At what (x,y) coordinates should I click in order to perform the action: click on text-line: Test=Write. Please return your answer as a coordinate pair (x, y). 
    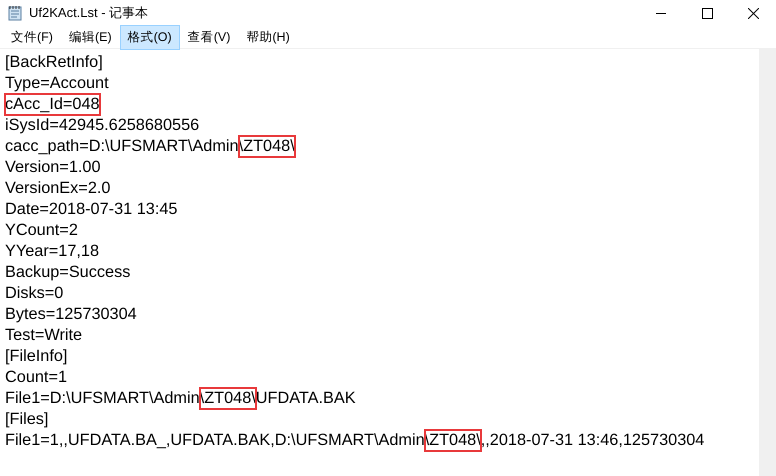
    Looking at the image, I should click on (43, 335).